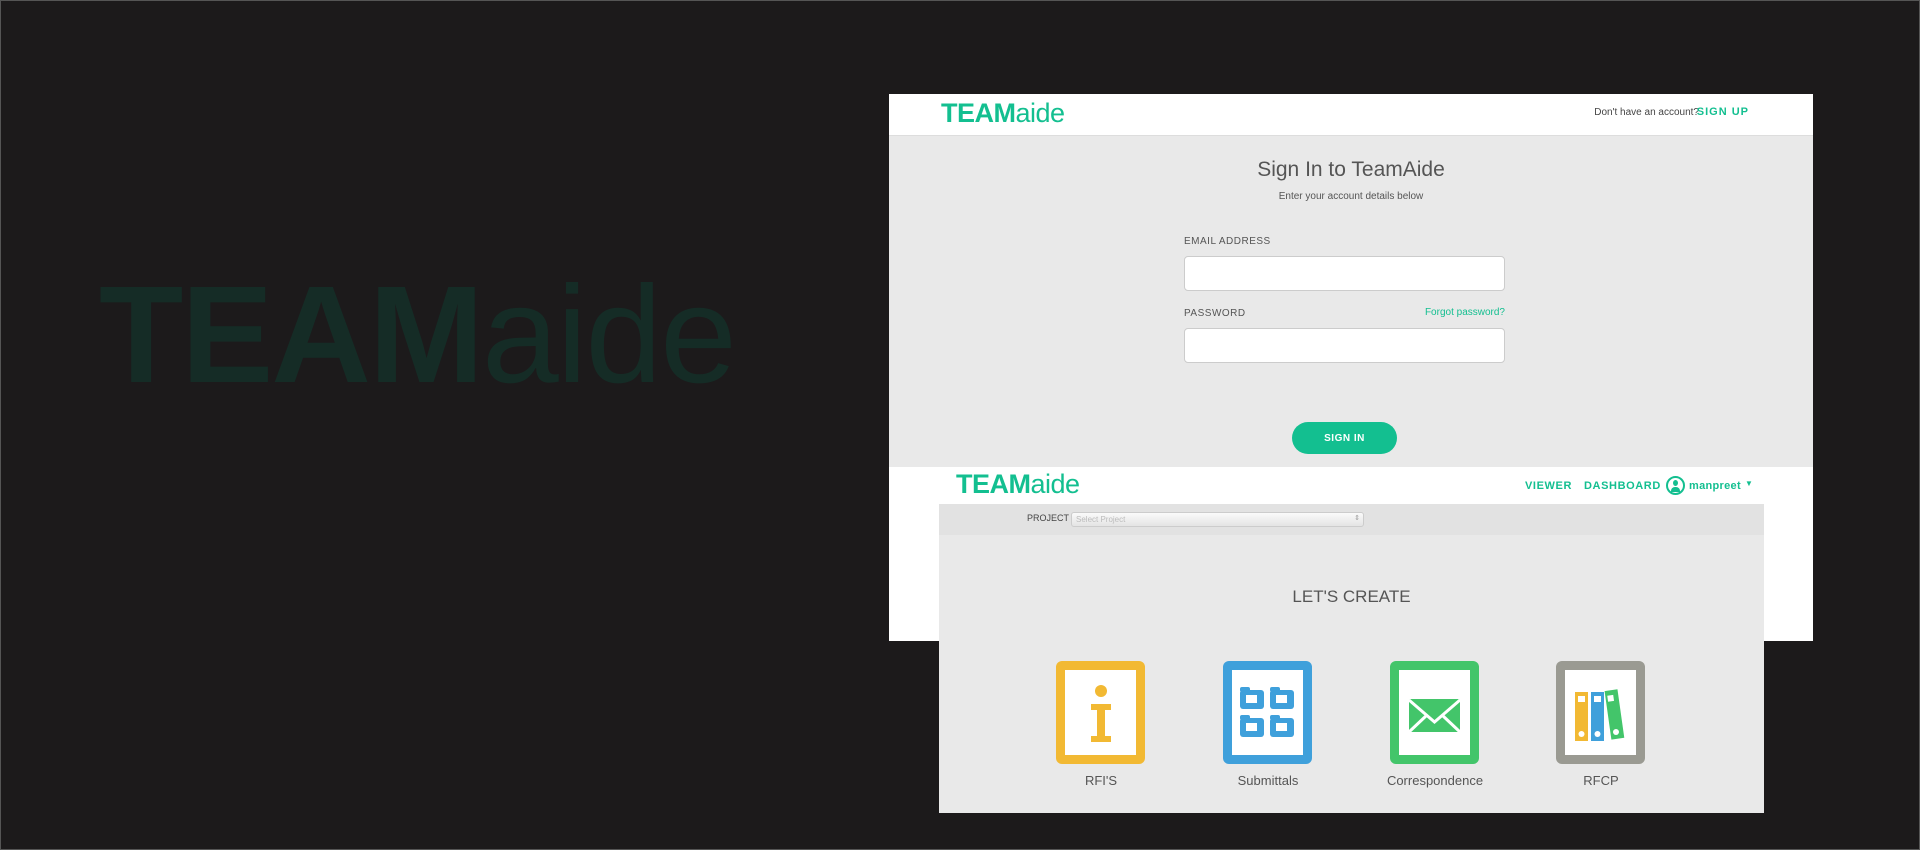 Image resolution: width=1920 pixels, height=850 pixels. I want to click on background-logo-watermark: TEAMaide, so click(418, 335).